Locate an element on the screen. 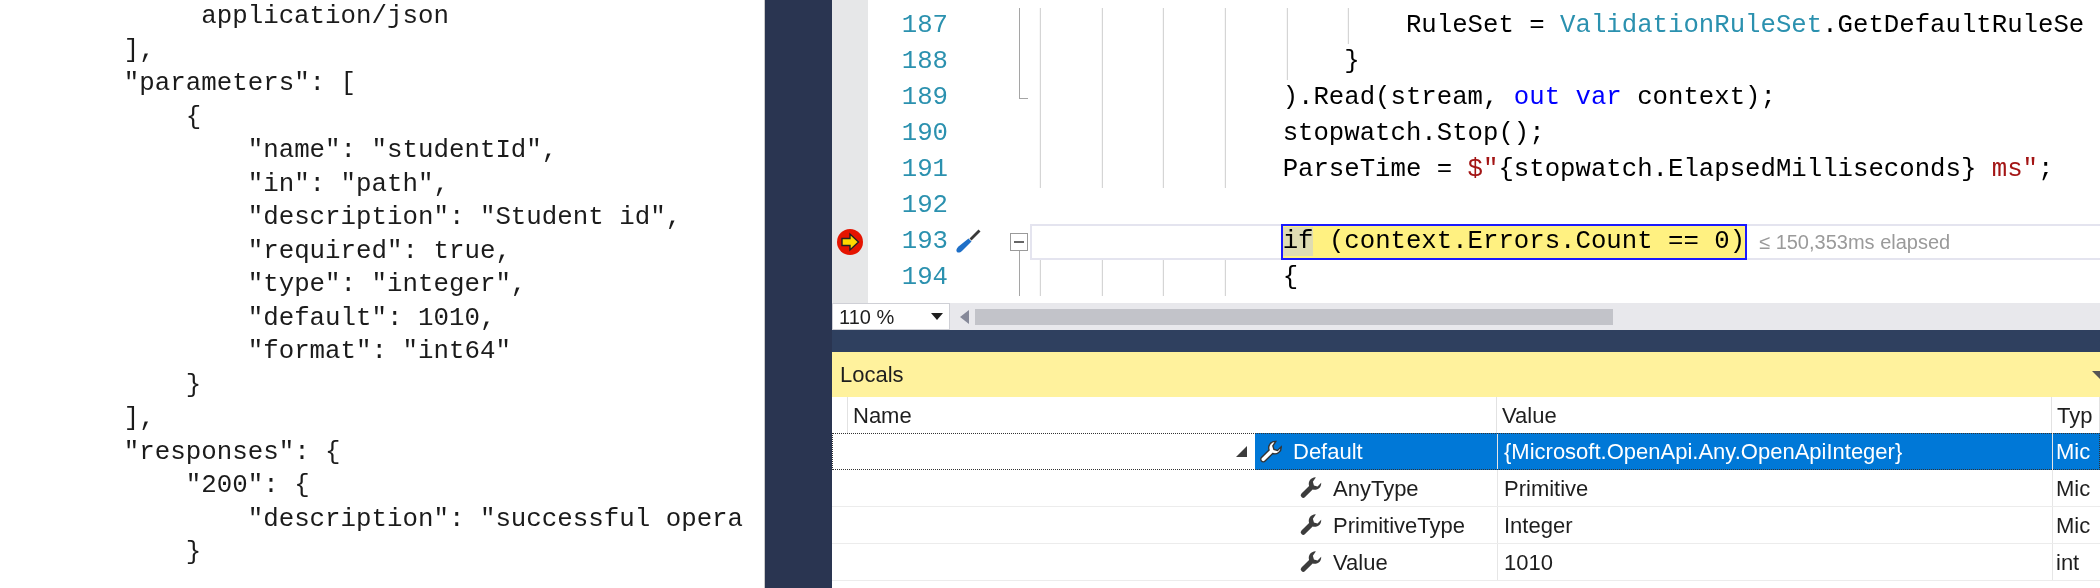 This screenshot has height=588, width=2100. code-line: stopwatch.Stop(); is located at coordinates (1413, 134).